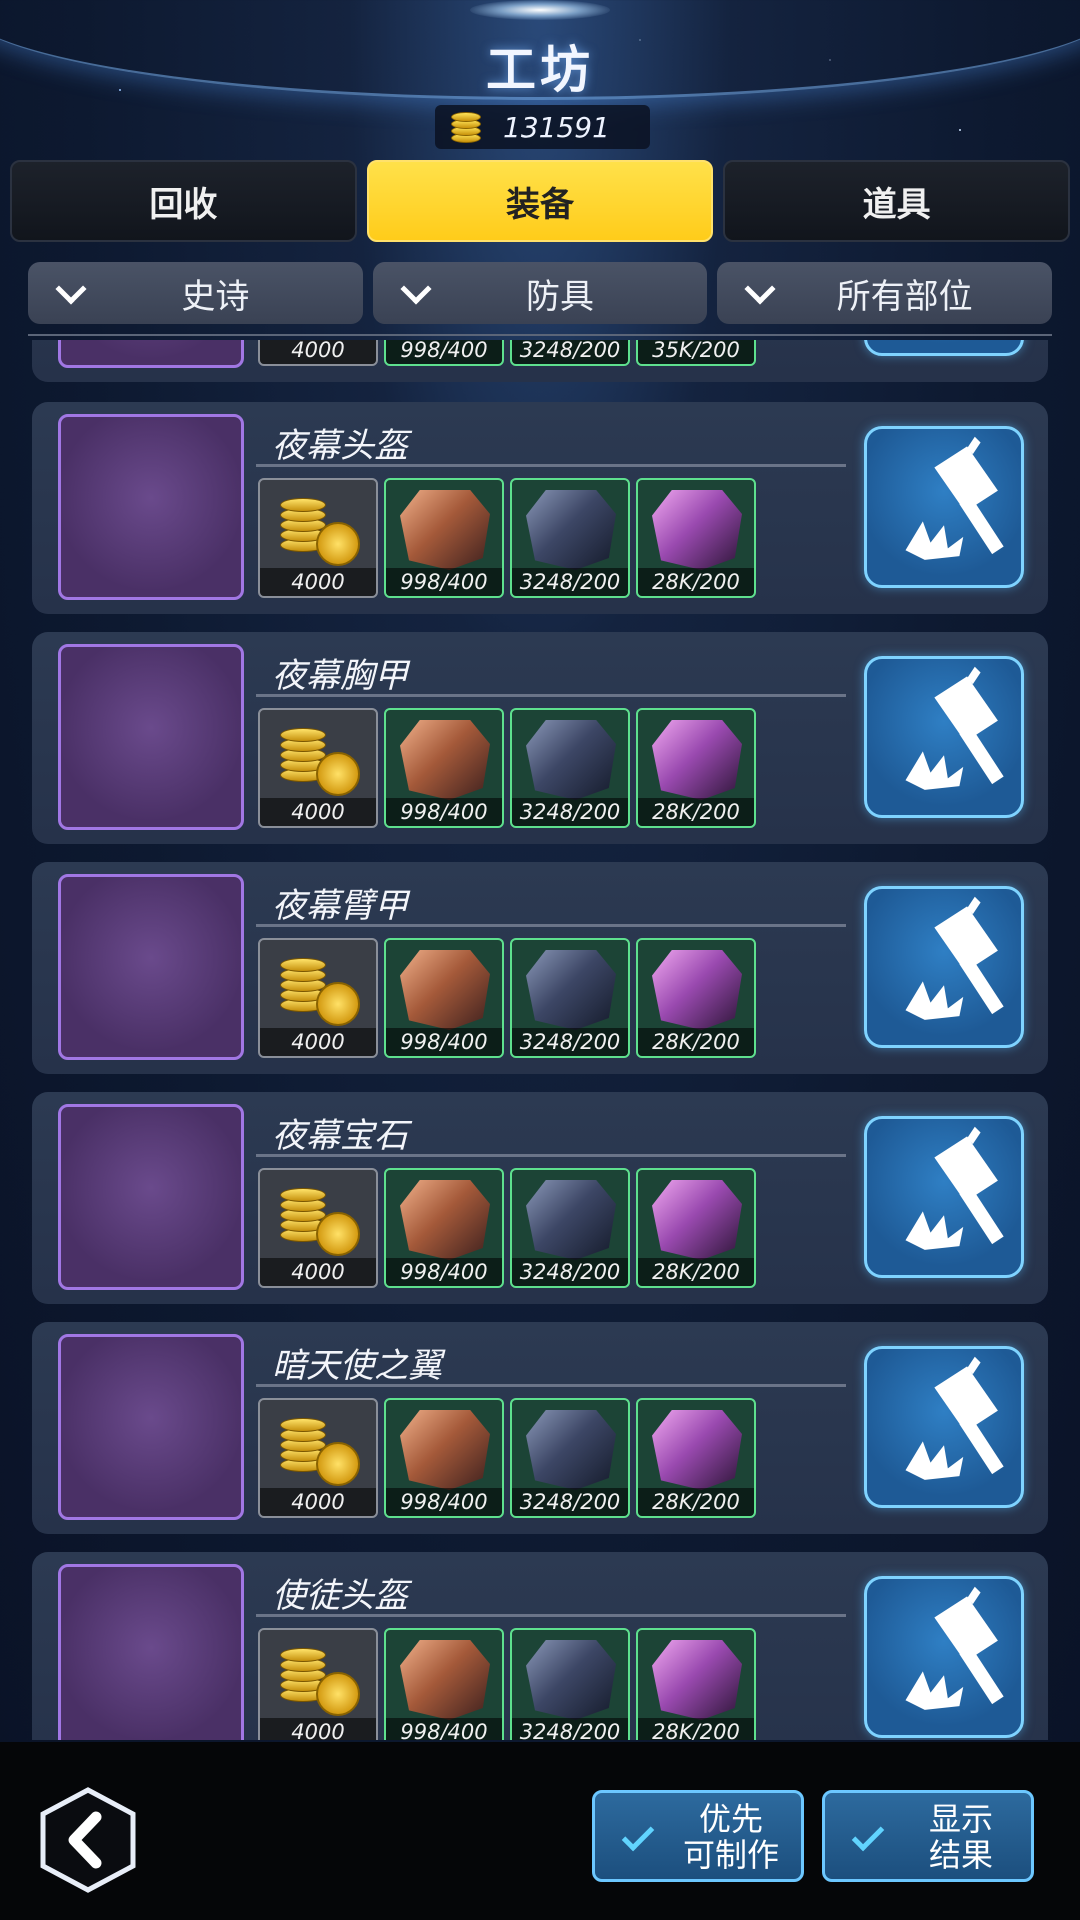  I want to click on tab-props: 道具, so click(897, 201).